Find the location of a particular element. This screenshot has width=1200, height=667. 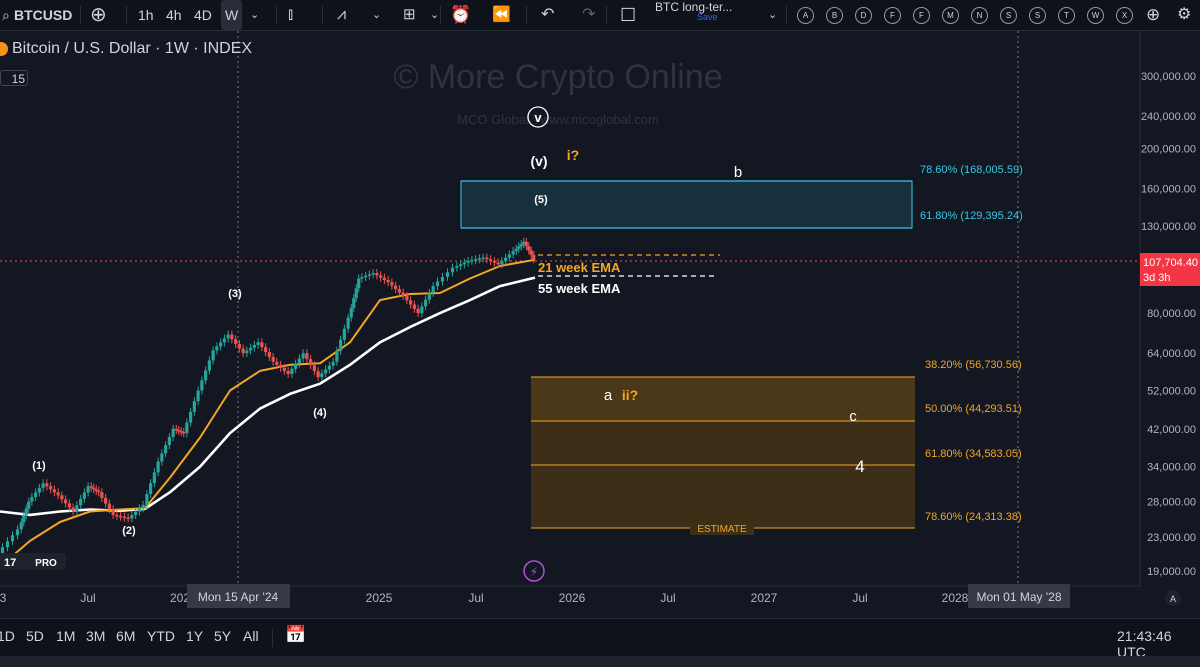

zoom-icon: ⊕ is located at coordinates (1153, 15).